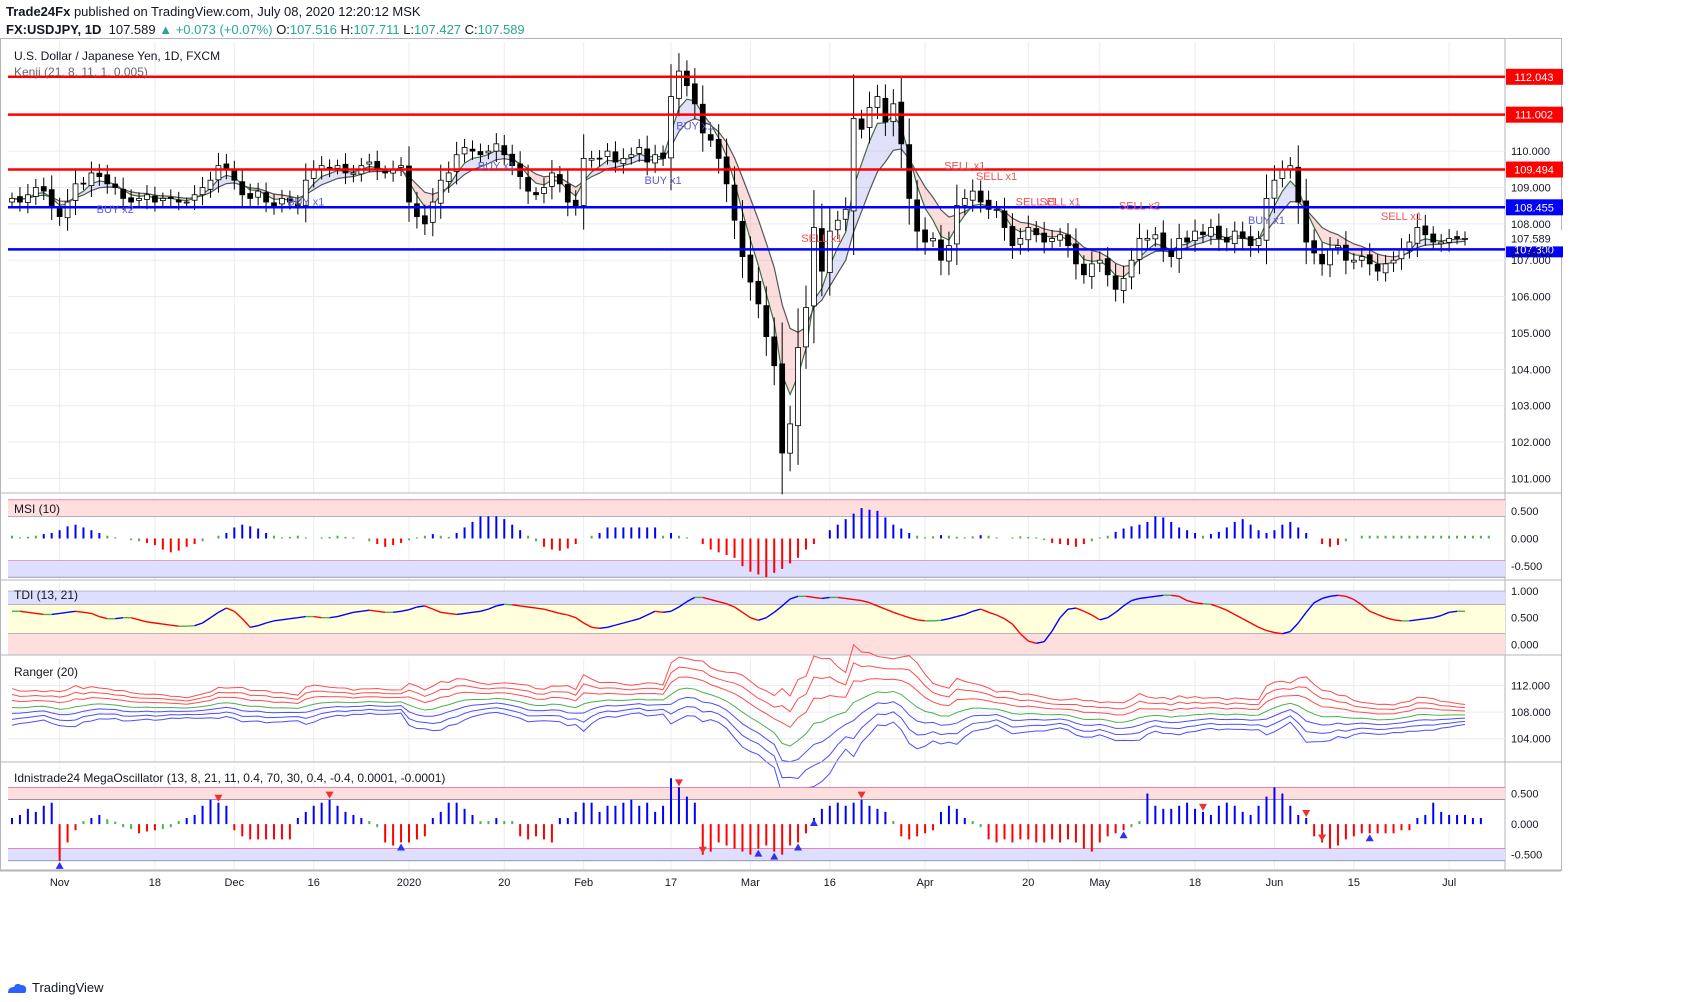 This screenshot has height=1002, width=1688. I want to click on osc-tick-label: 0.000, so click(1525, 825).